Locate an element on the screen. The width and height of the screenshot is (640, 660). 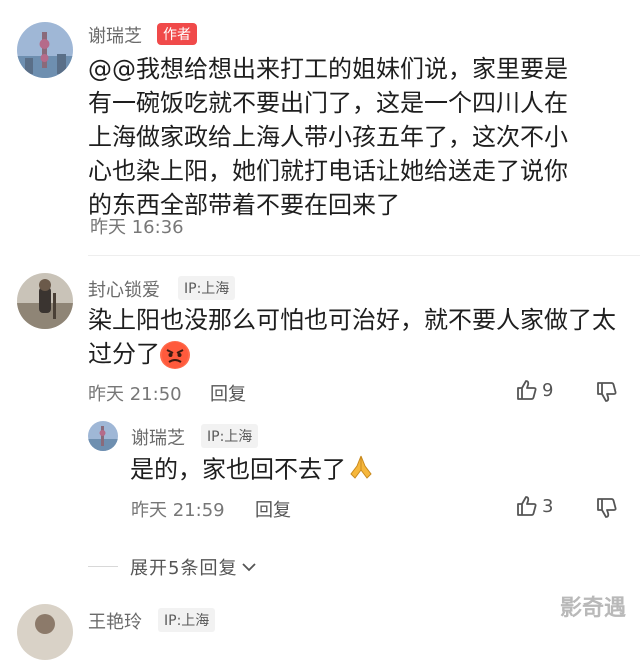
expand-replies-button: 展开5条回复 is located at coordinates (193, 567).